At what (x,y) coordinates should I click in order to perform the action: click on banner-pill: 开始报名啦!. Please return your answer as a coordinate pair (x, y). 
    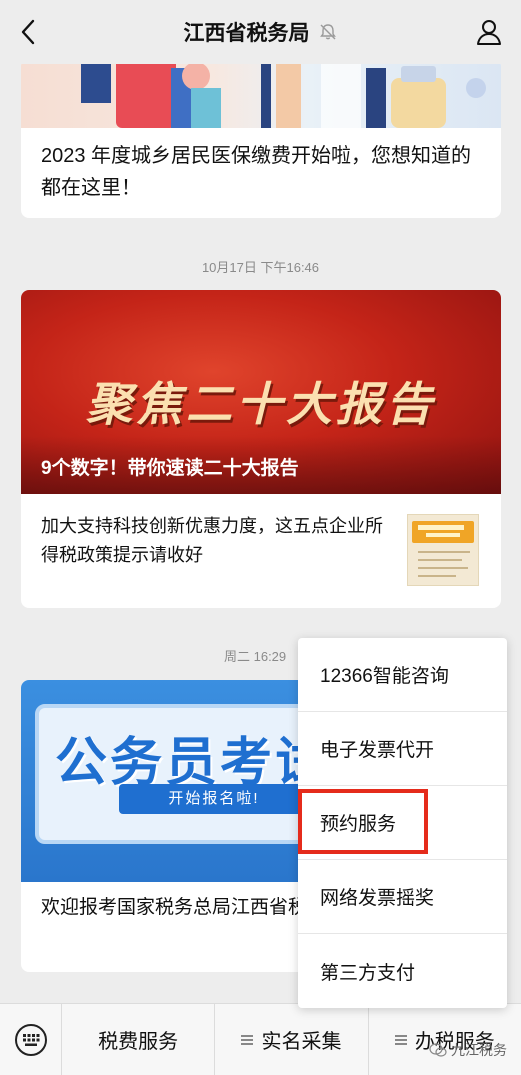
    Looking at the image, I should click on (214, 799).